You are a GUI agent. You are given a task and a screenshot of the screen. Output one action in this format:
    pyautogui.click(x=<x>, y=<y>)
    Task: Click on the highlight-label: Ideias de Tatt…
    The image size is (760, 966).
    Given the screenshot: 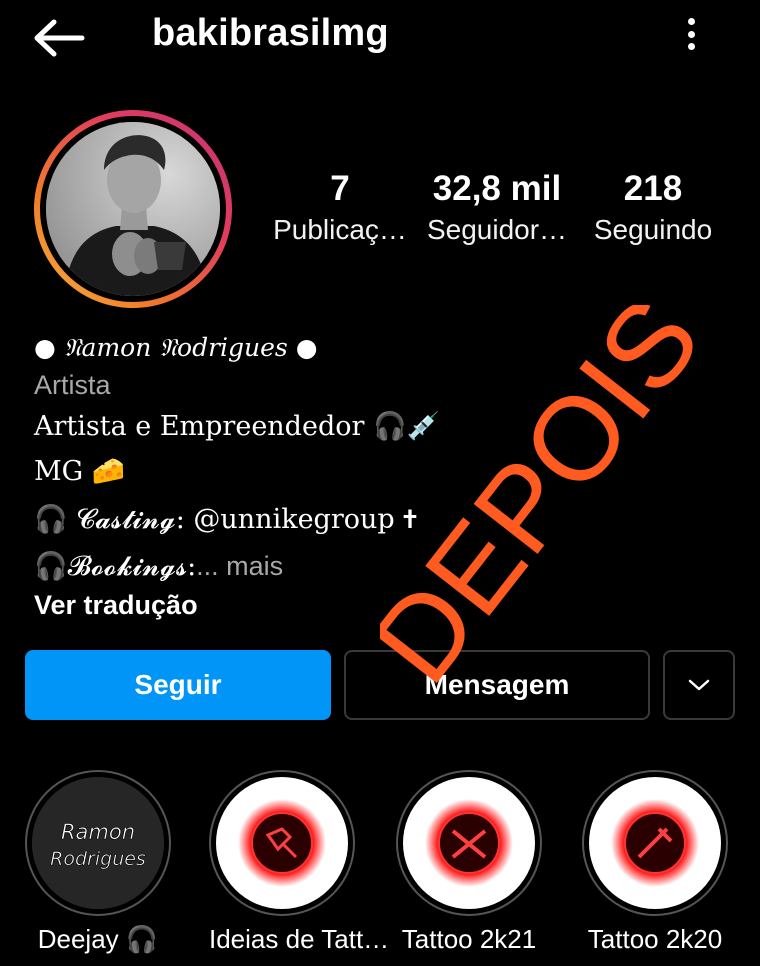 What is the action you would take?
    pyautogui.click(x=299, y=939)
    